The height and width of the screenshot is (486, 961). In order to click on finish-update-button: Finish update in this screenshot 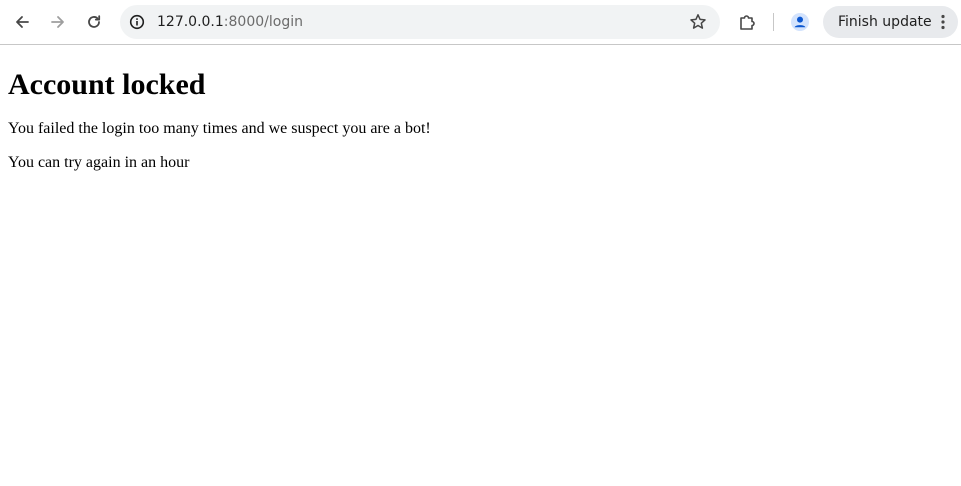, I will do `click(890, 22)`.